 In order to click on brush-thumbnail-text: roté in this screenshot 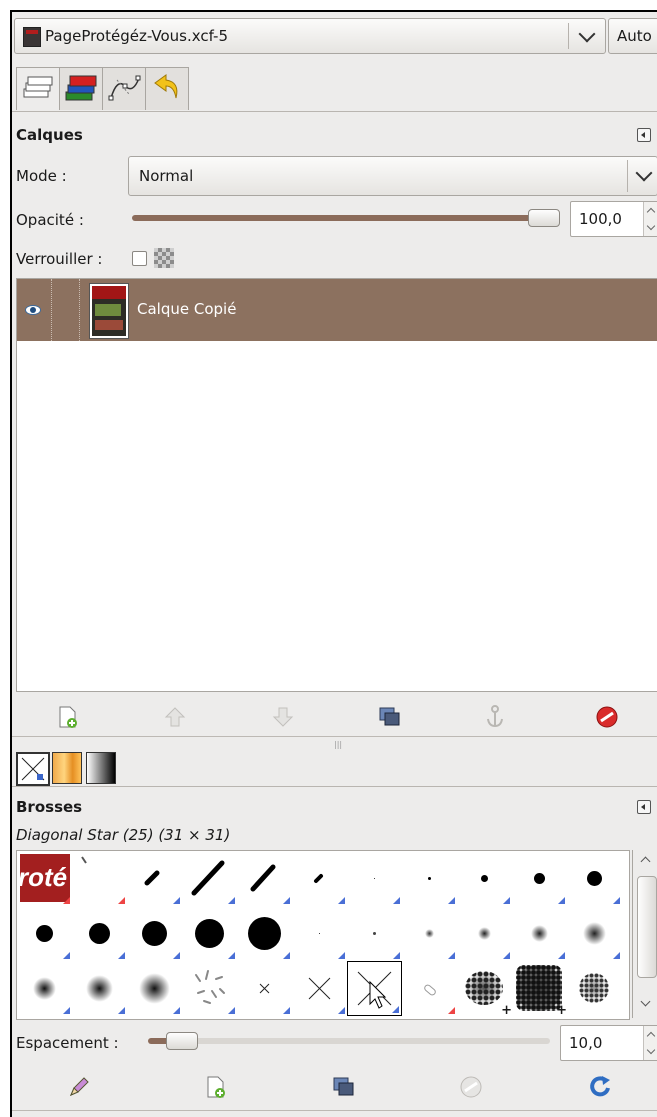, I will do `click(44, 877)`.